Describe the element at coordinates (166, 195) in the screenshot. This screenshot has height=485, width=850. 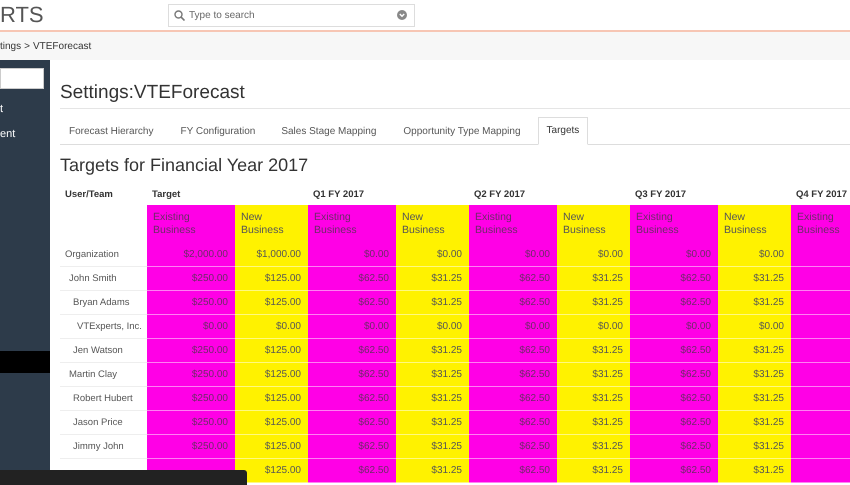
I see `column-header: Target` at that location.